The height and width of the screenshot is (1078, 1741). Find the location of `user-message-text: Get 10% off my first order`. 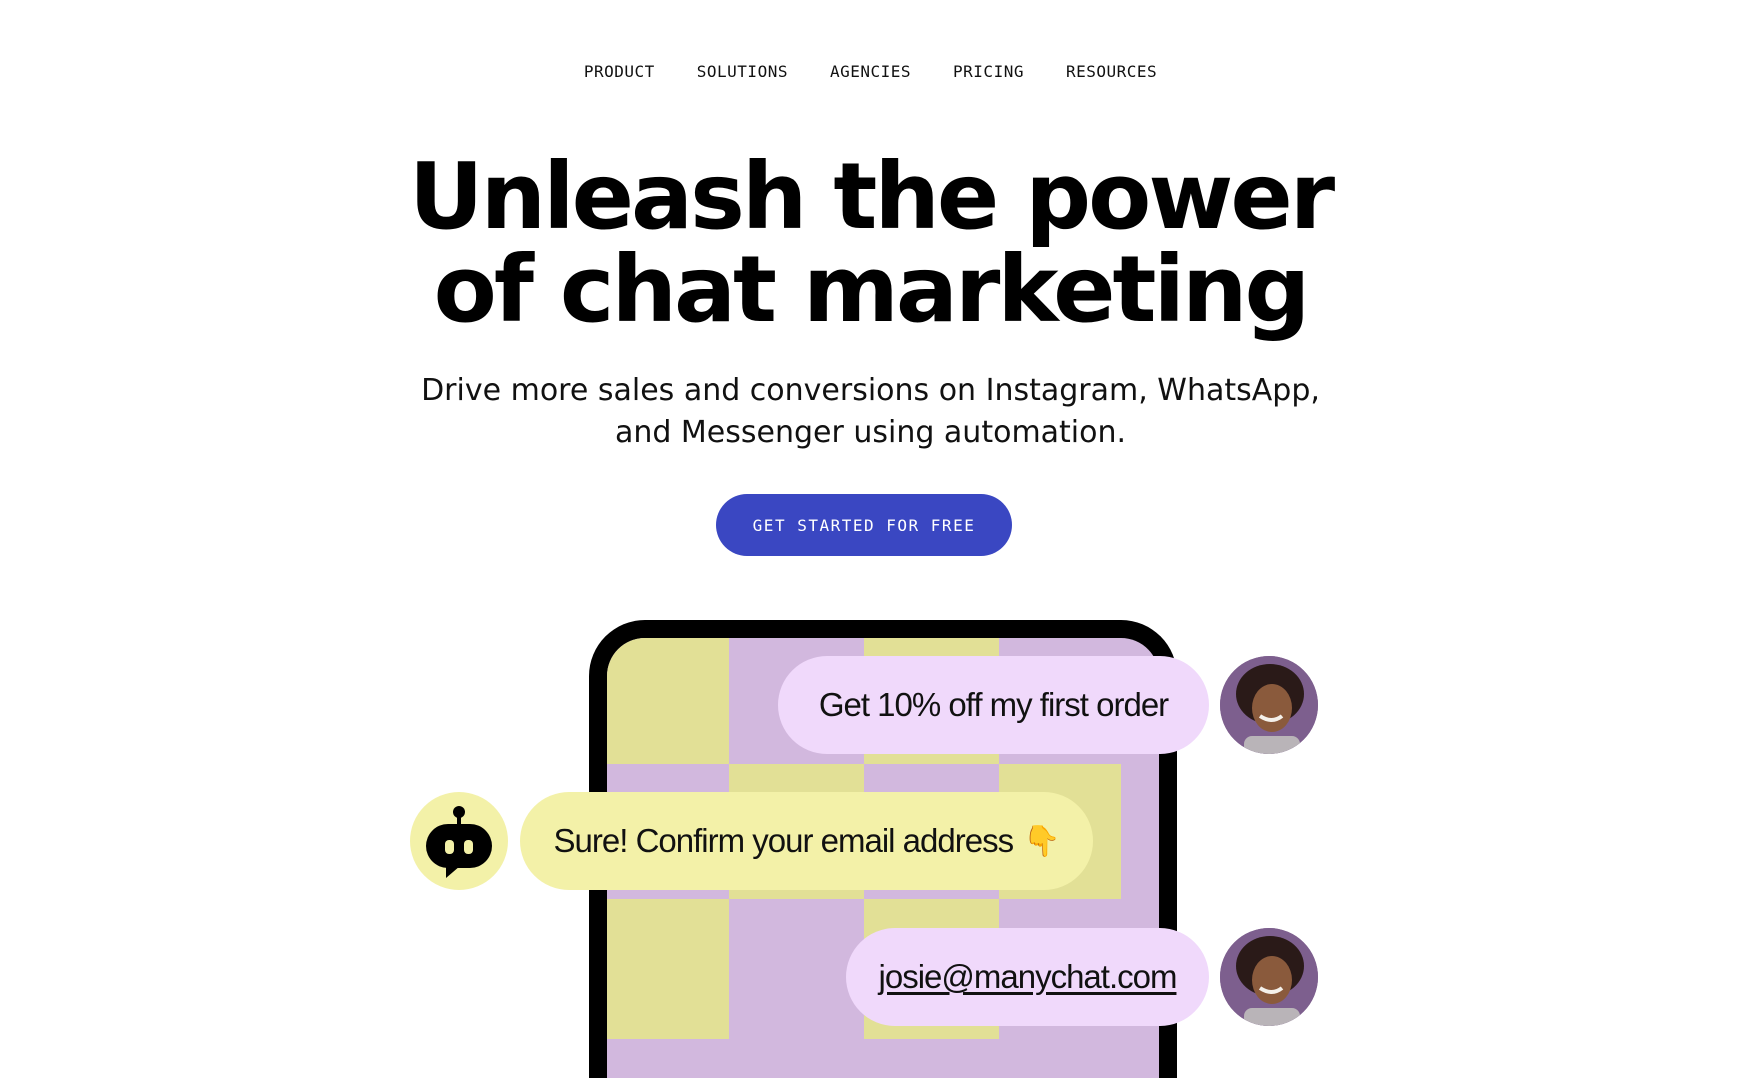

user-message-text: Get 10% off my first order is located at coordinates (993, 704).